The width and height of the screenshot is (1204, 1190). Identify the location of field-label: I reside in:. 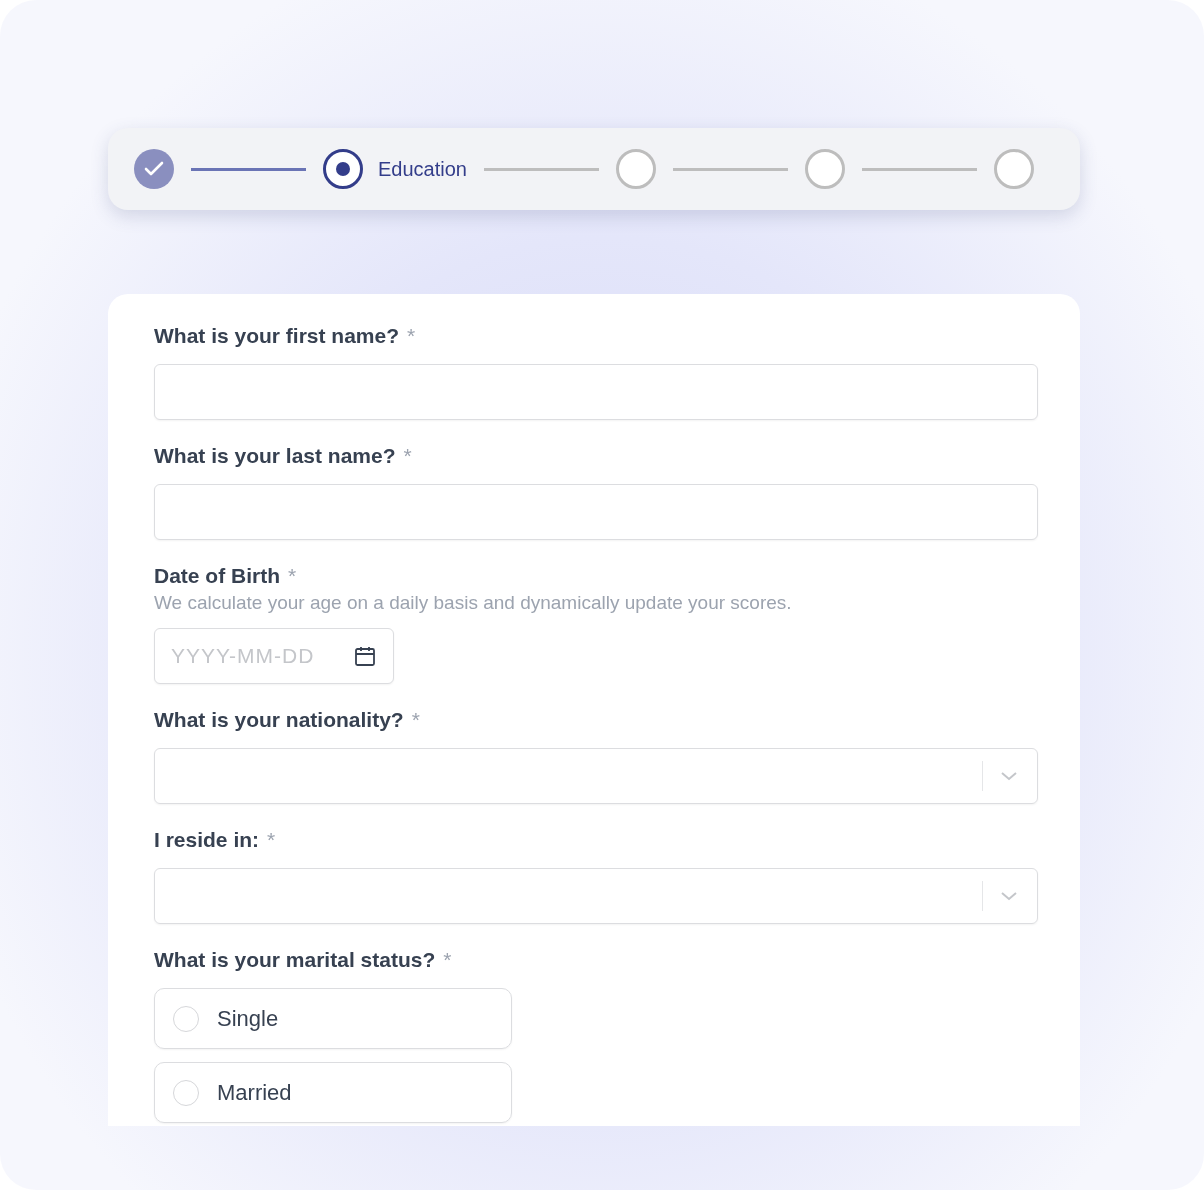
(207, 840).